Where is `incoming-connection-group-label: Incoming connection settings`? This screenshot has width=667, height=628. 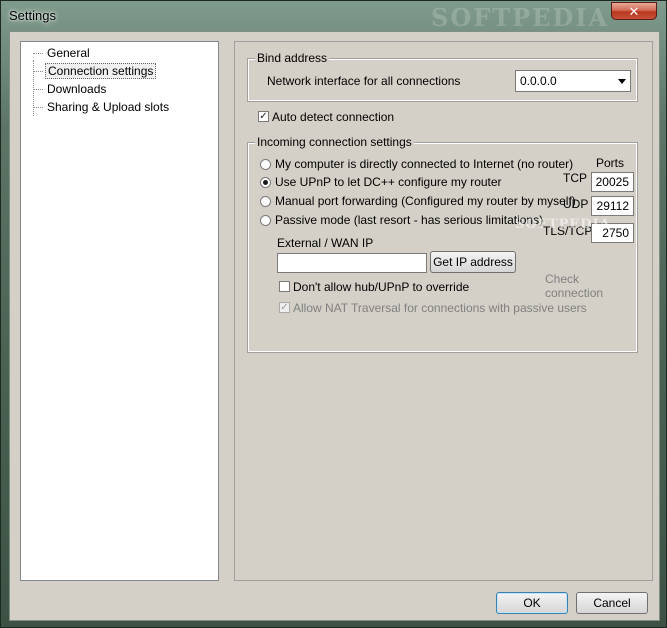
incoming-connection-group-label: Incoming connection settings is located at coordinates (334, 142).